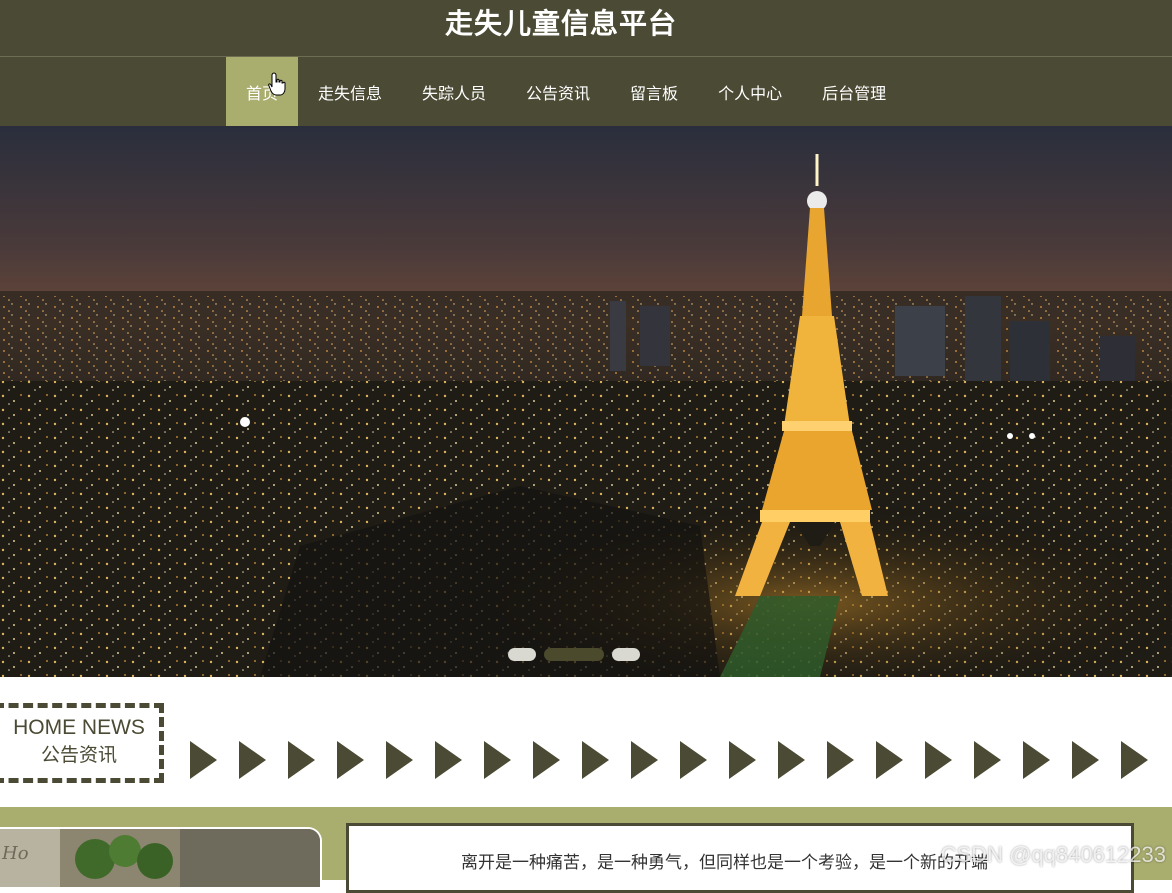 This screenshot has width=1172, height=893. Describe the element at coordinates (669, 761) in the screenshot. I see `decorative-arrow-row` at that location.